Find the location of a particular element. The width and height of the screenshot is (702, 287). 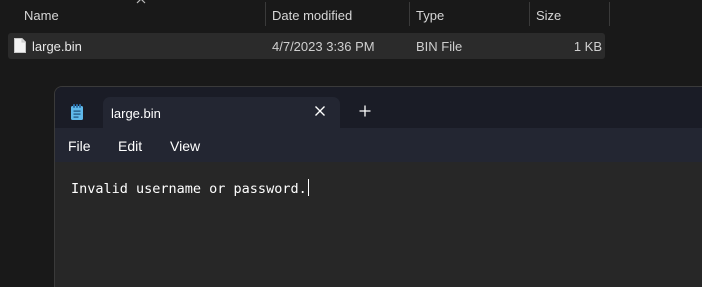

column-header-date-label: Date modified is located at coordinates (312, 15).